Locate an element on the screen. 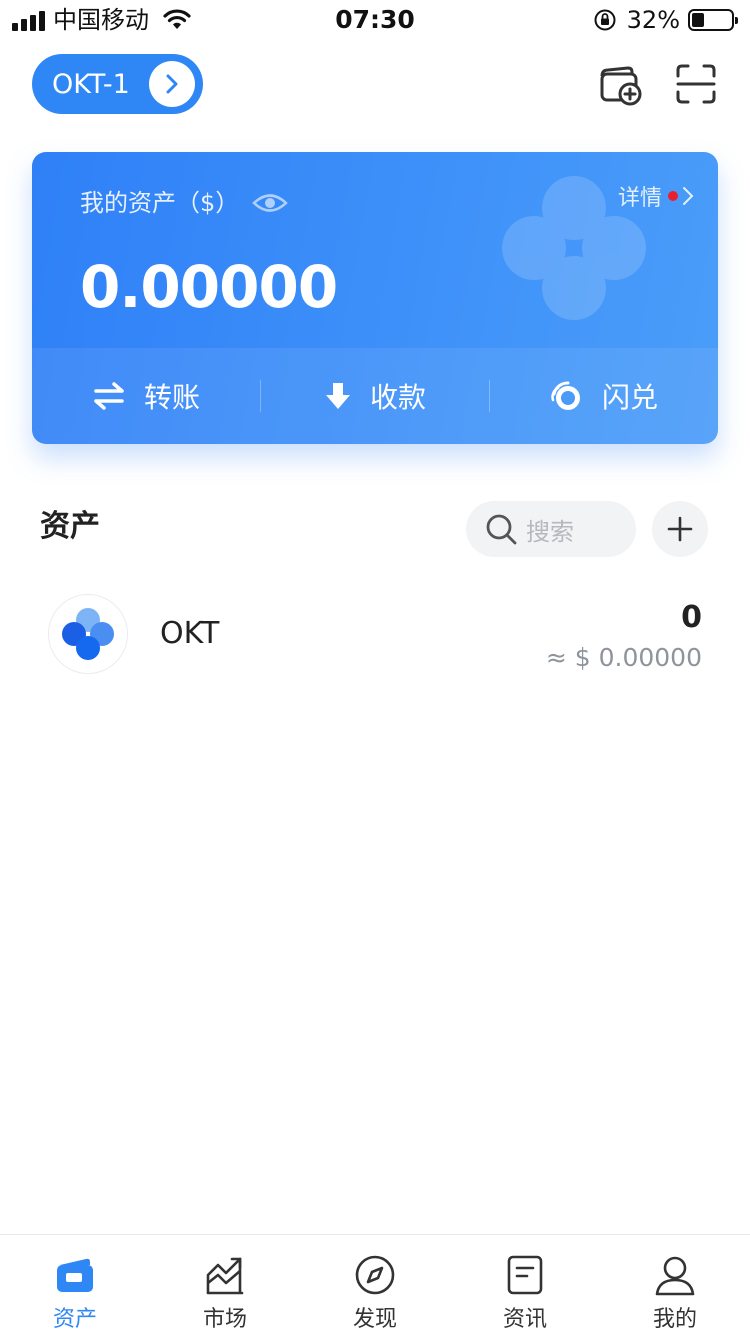 This screenshot has height=1334, width=750. transfer-button: 转账 is located at coordinates (146, 396).